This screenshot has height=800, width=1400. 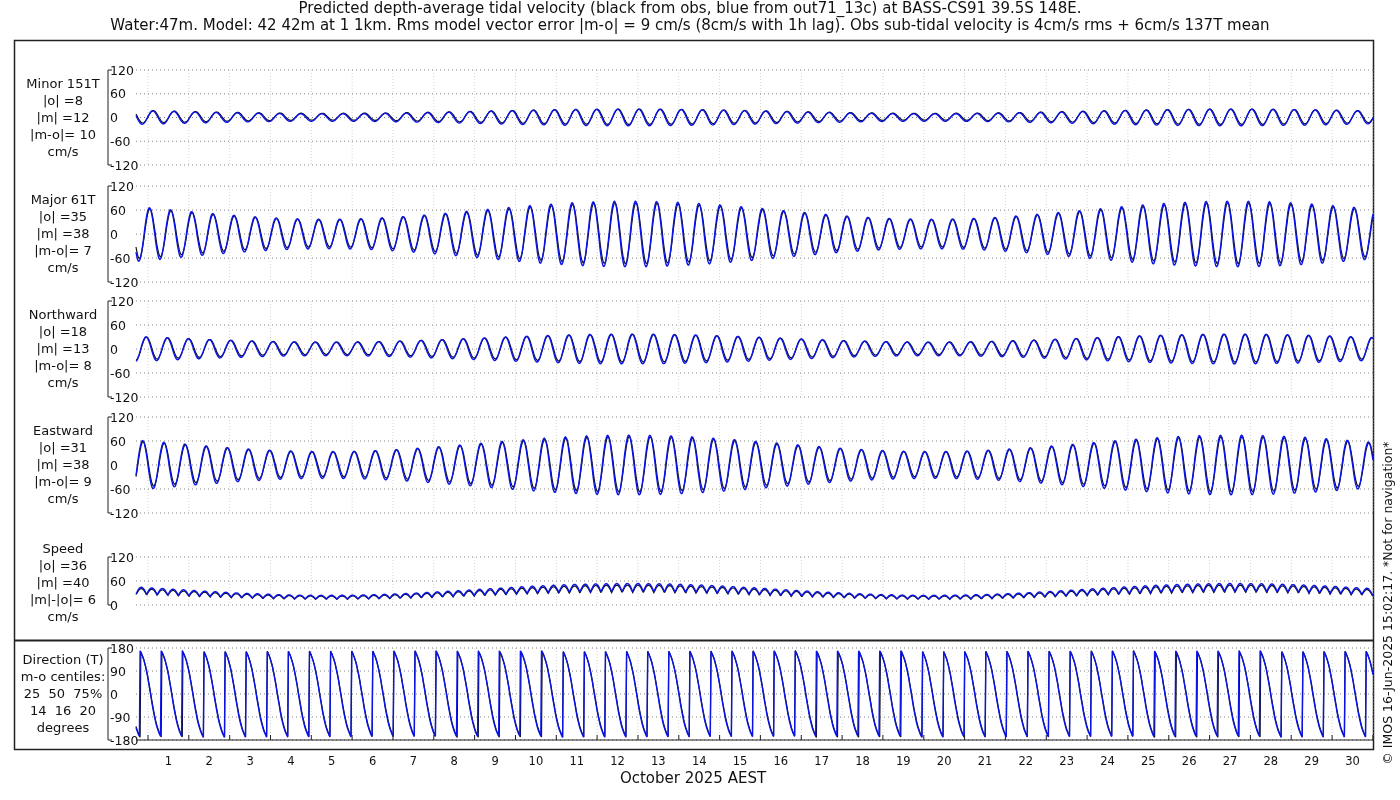 I want to click on x-tick-label: 8, so click(x=454, y=761).